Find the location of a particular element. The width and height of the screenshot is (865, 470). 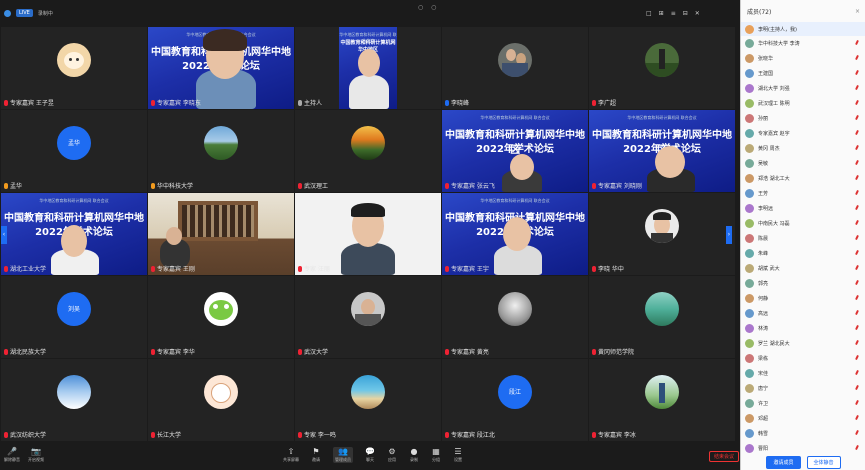

member-row: 中南民大 冯磊 is located at coordinates (803, 223).